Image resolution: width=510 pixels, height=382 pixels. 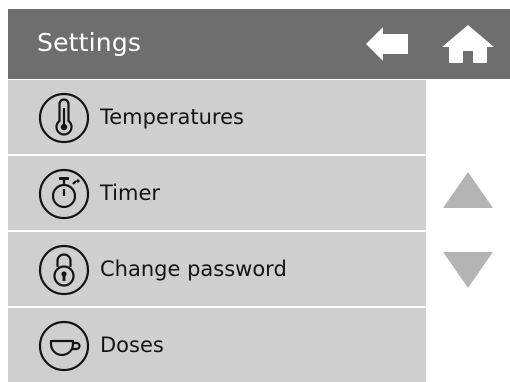 I want to click on scroll-down-button, so click(x=468, y=270).